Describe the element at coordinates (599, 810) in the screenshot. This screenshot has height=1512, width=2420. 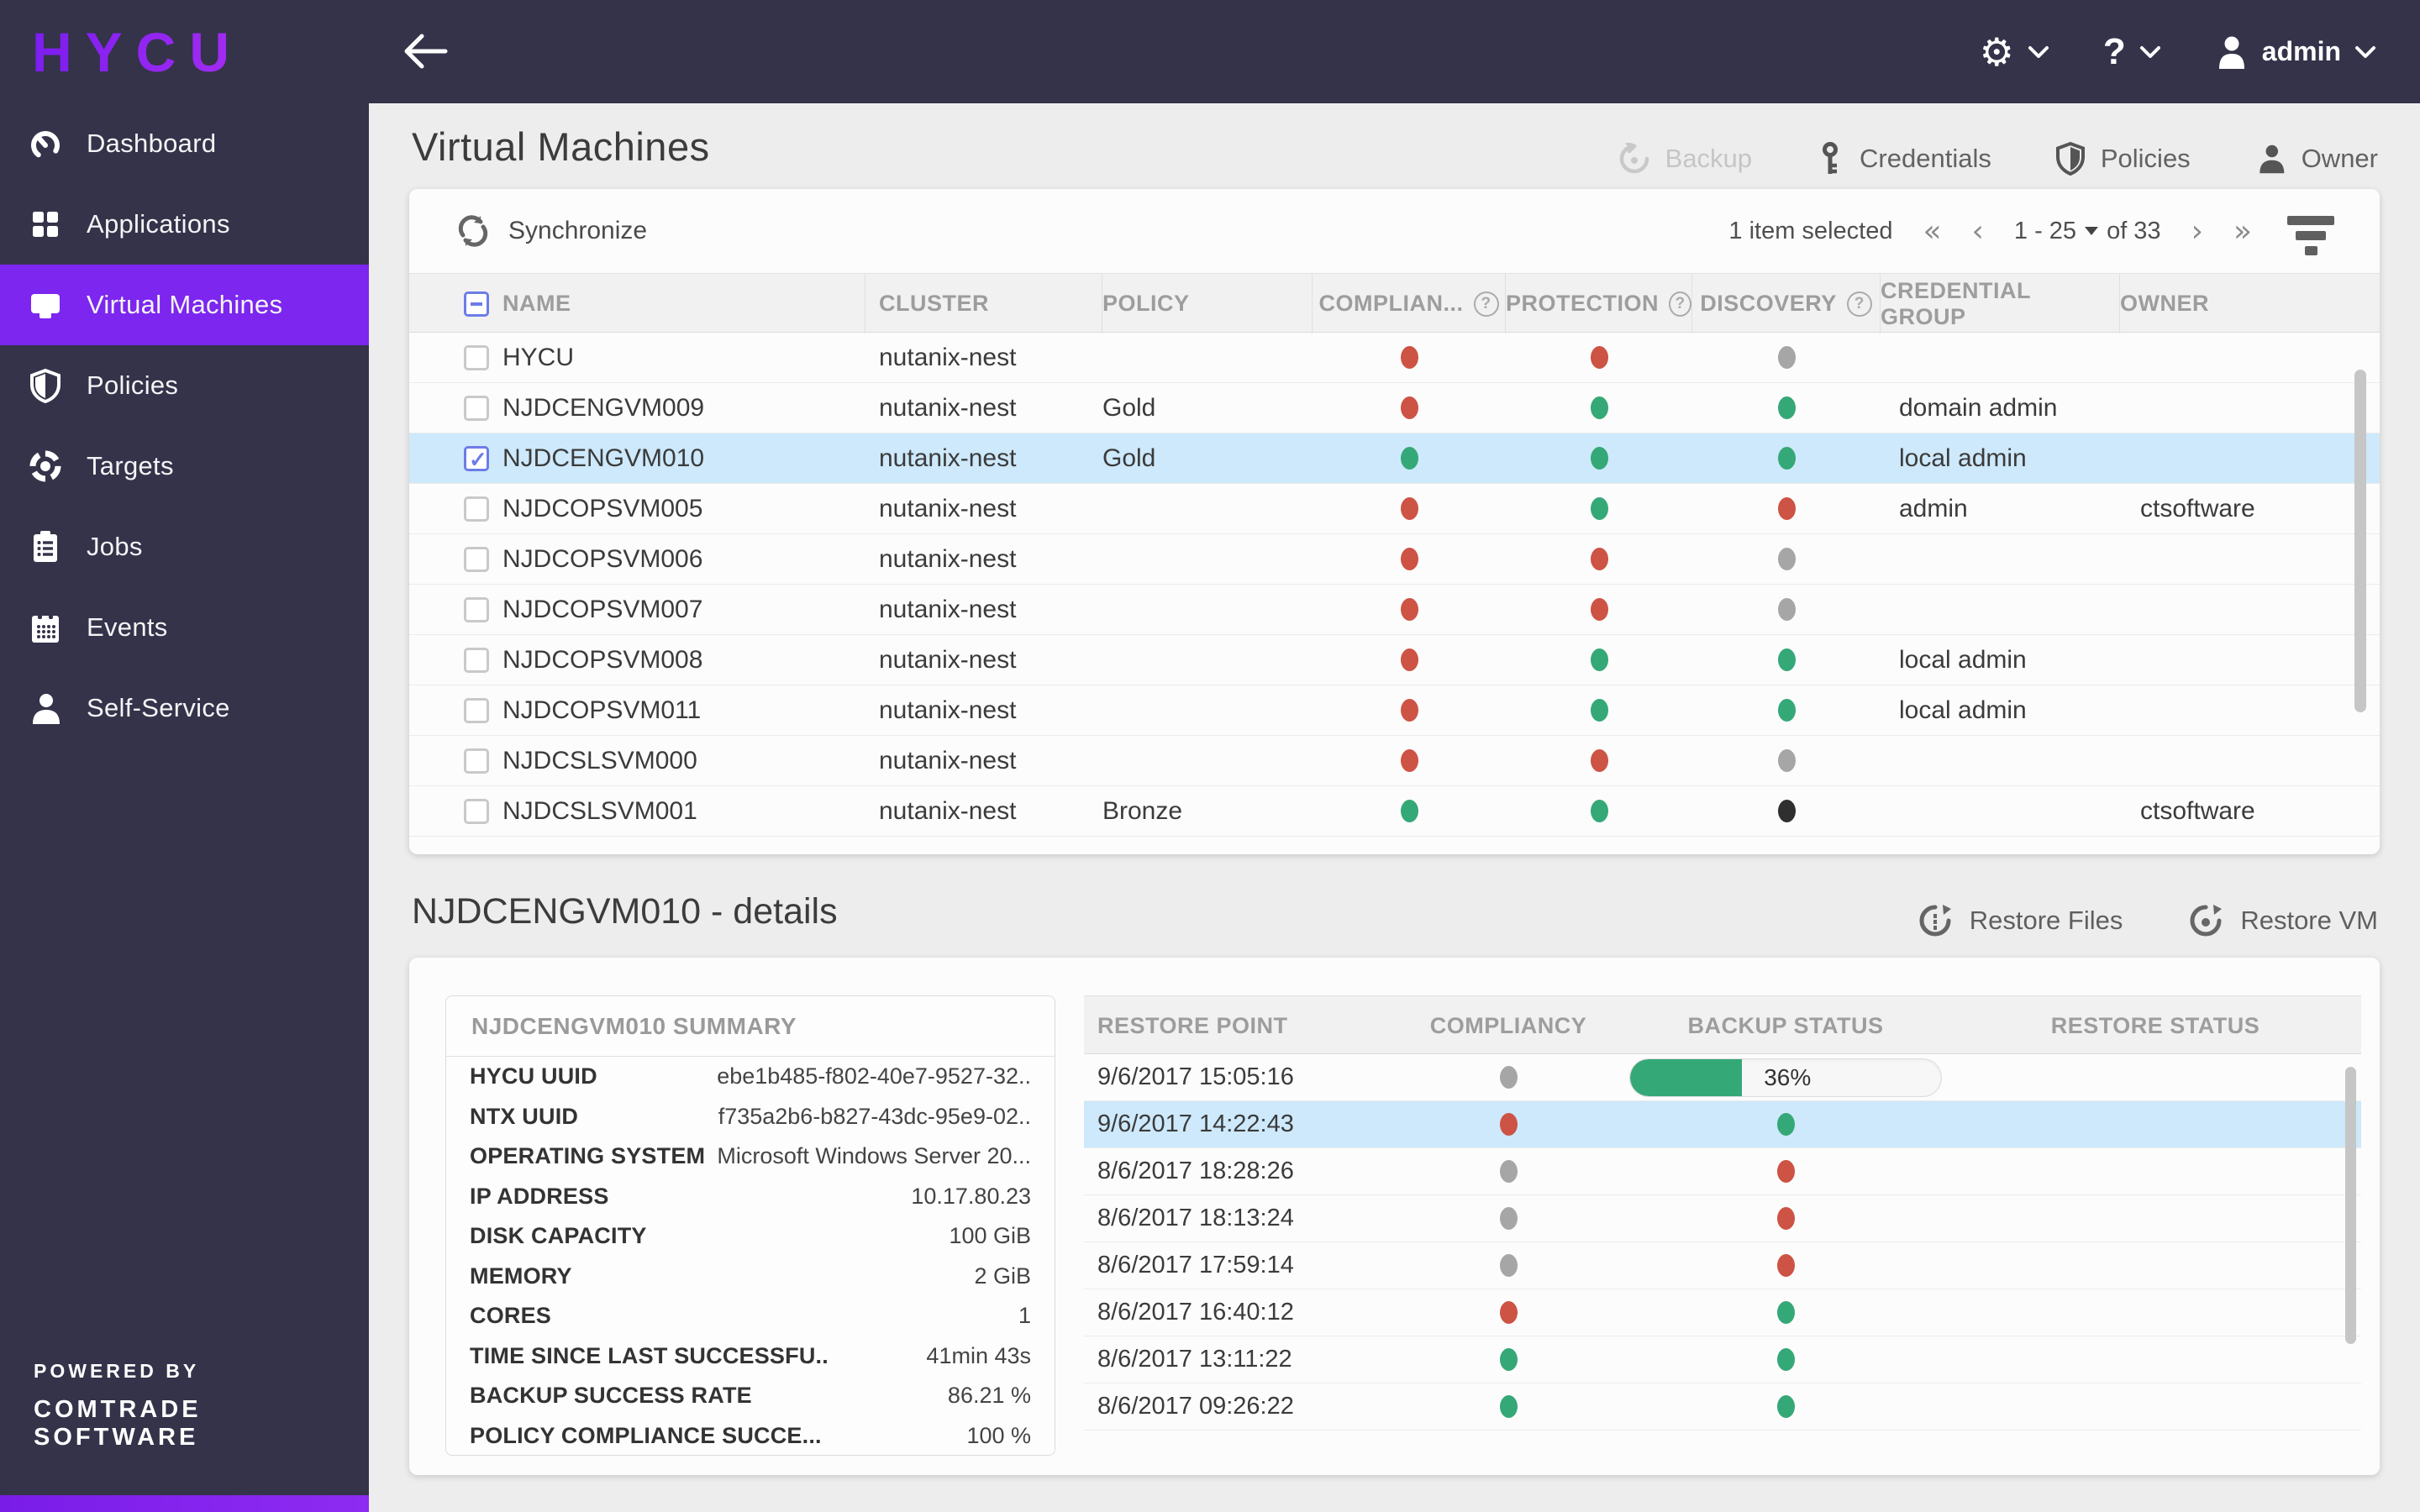
I see `vm-name: NJDCSLSVM001` at that location.